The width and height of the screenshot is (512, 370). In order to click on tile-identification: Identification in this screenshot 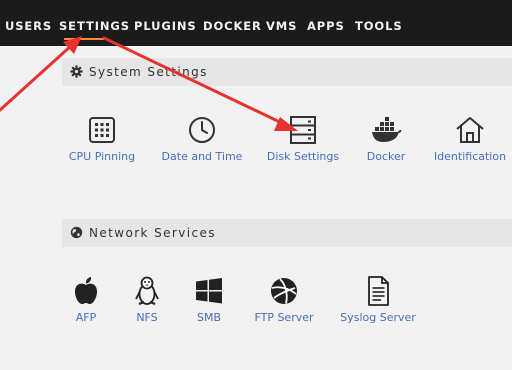, I will do `click(468, 140)`.